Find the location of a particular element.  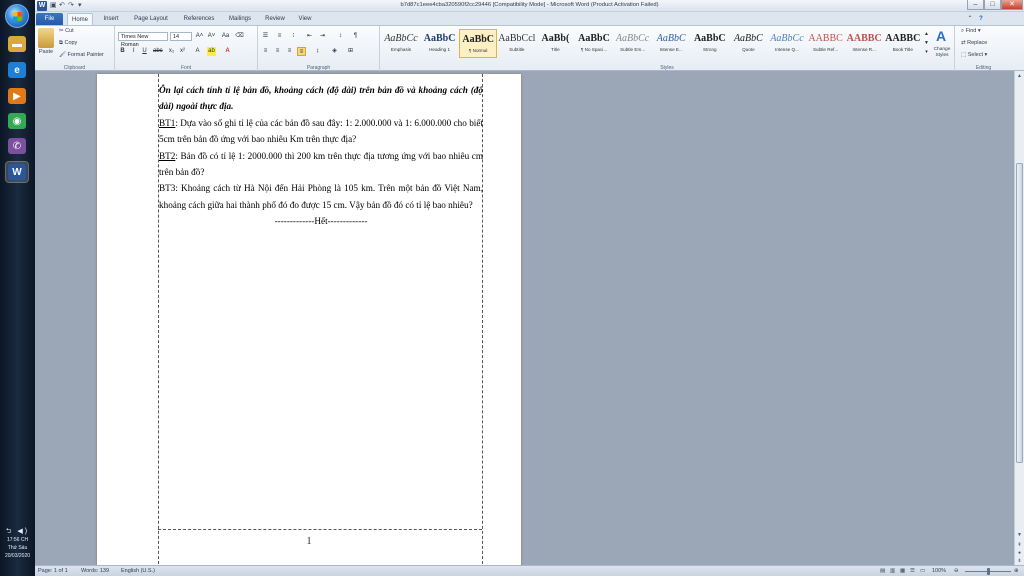

tray-icons: ⮌ ◀) is located at coordinates (17, 532).